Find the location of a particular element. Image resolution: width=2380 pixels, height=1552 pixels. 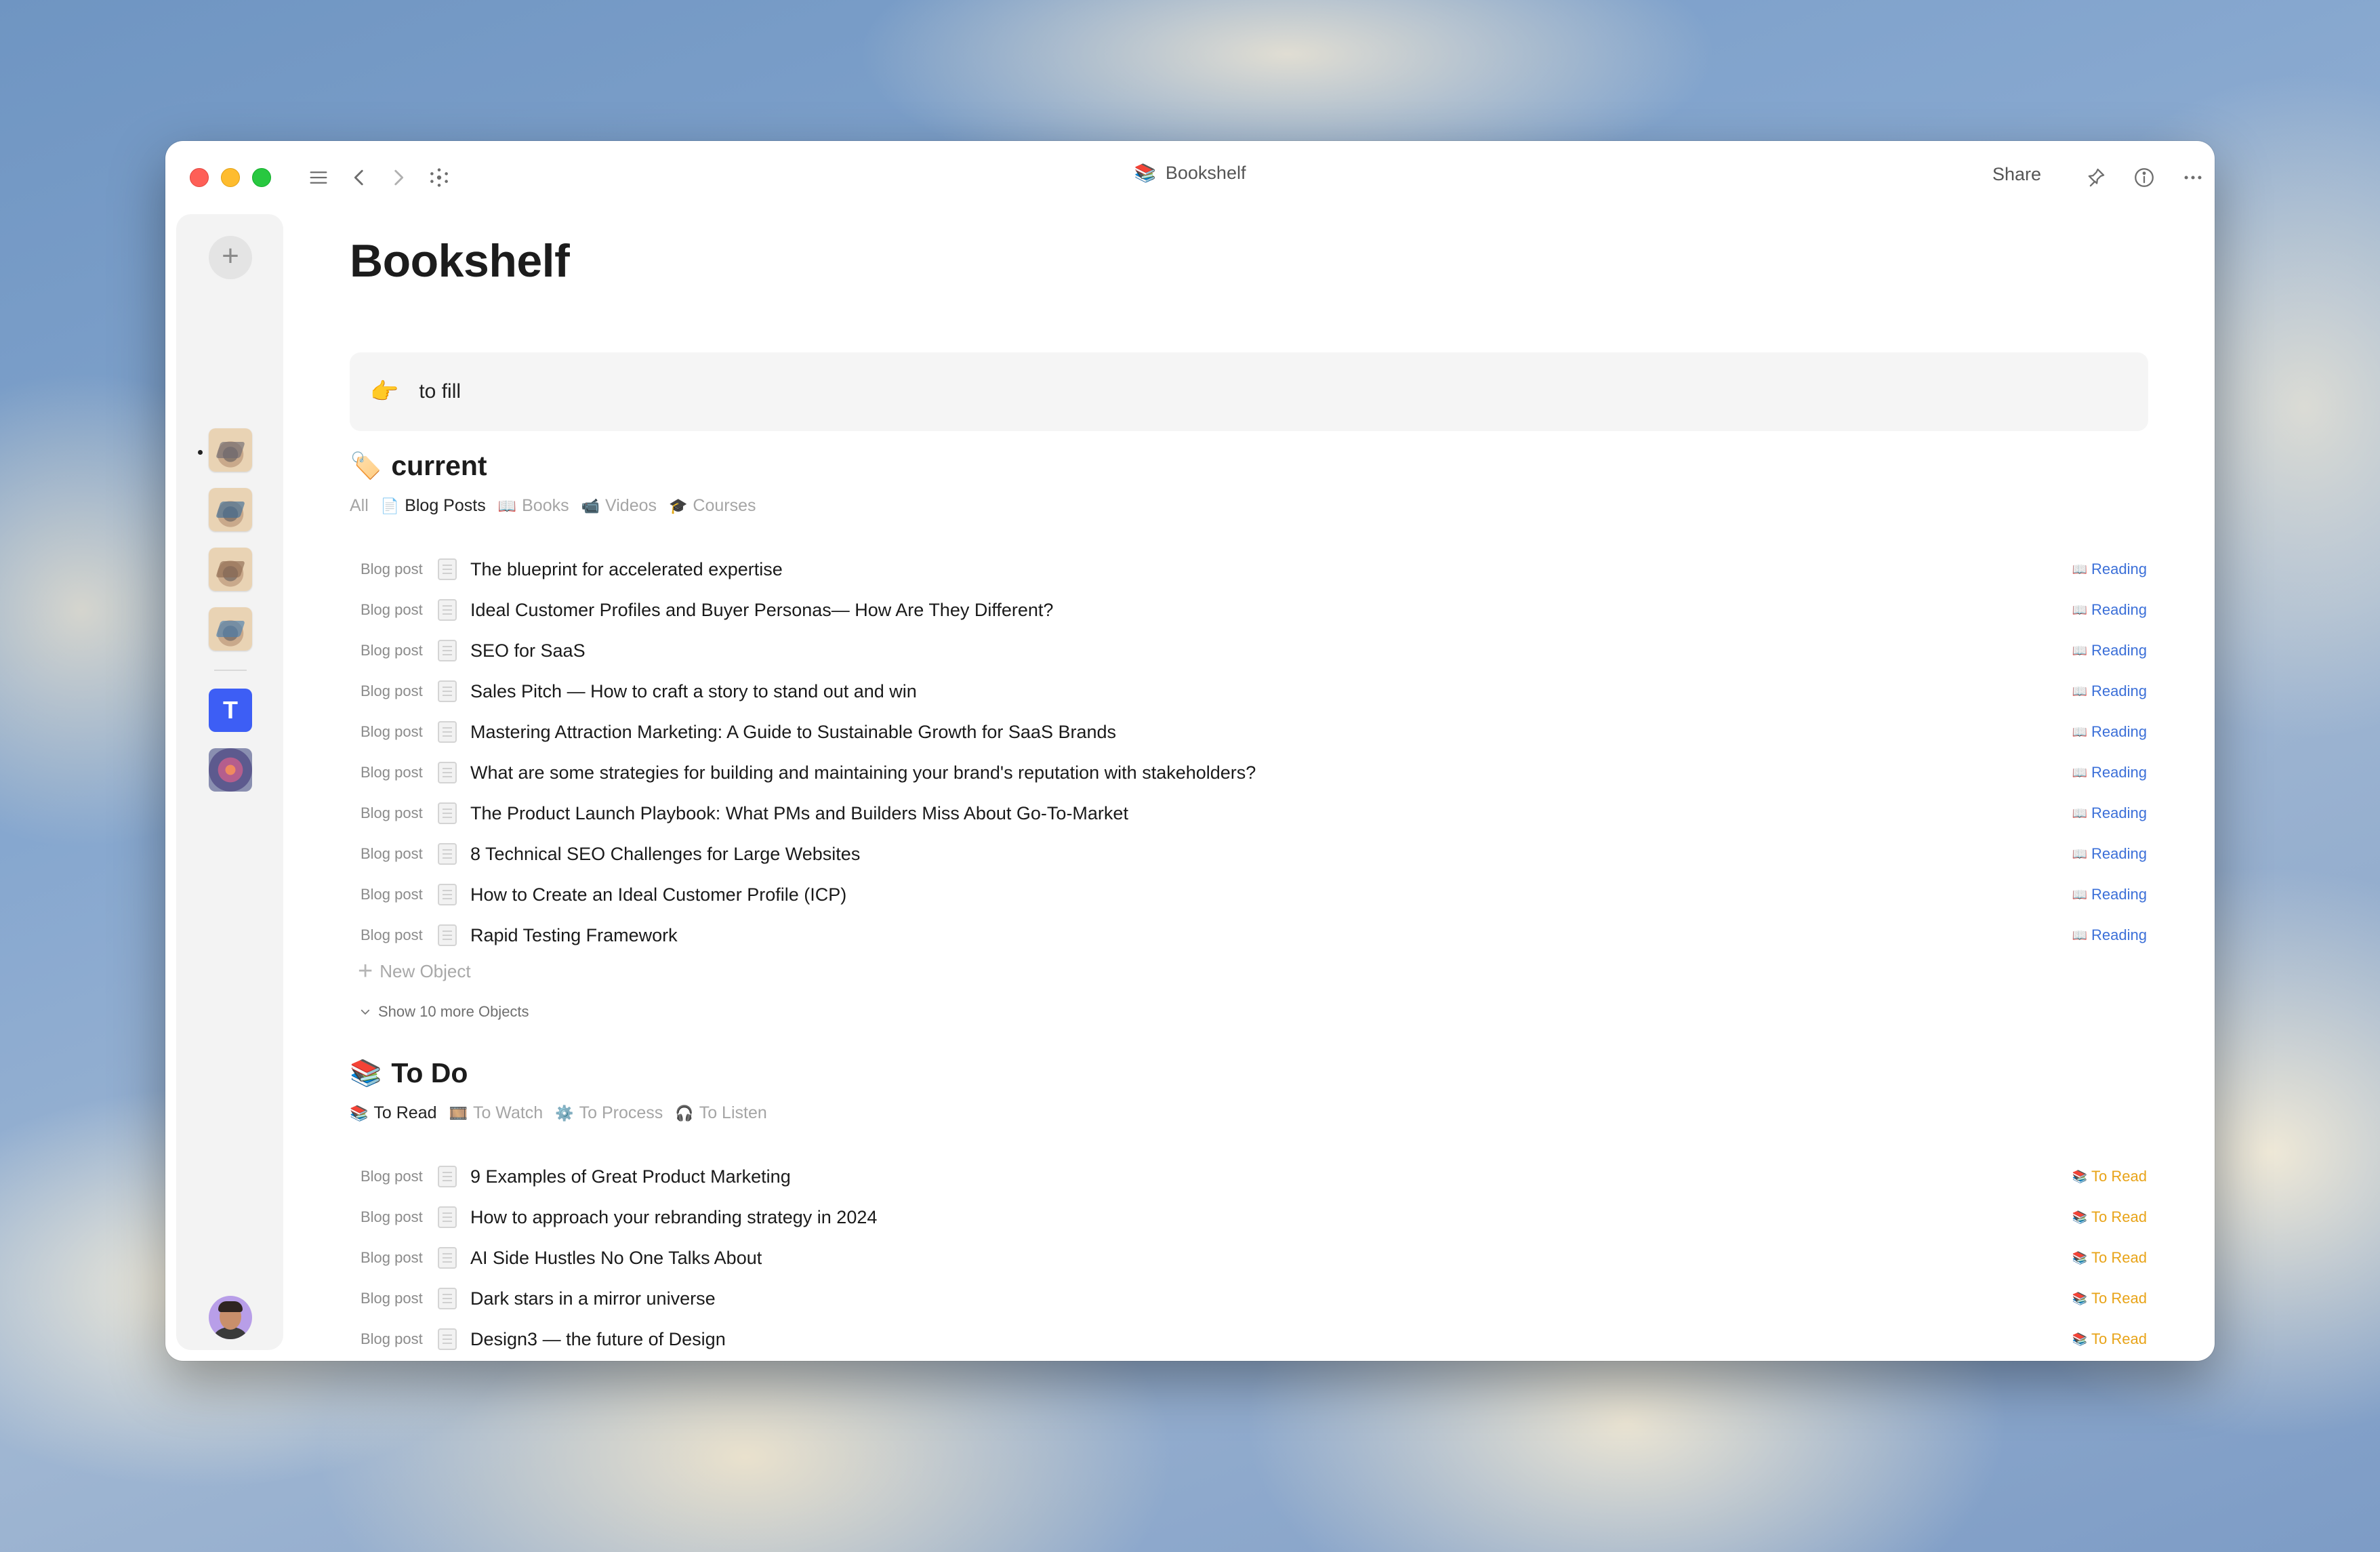

minimize-window-button is located at coordinates (231, 177).